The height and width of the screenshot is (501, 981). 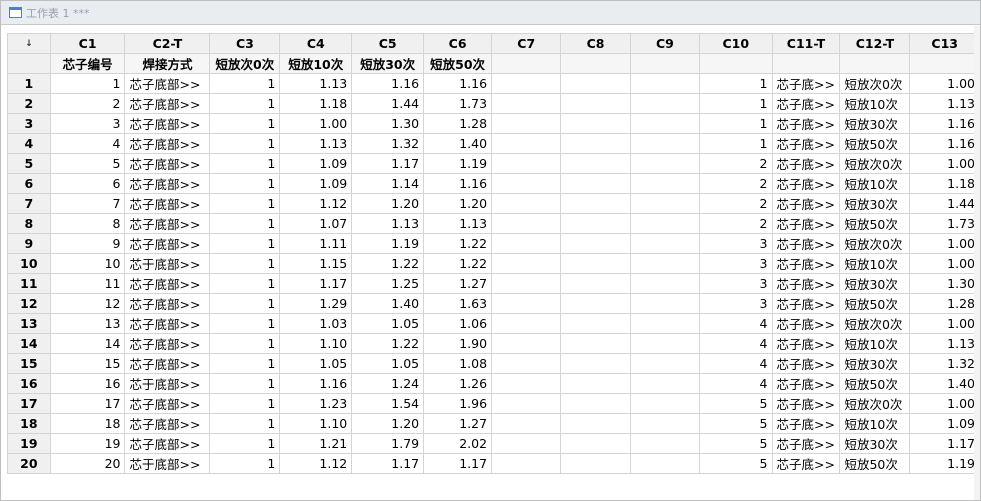 I want to click on data-cell: 1.15, so click(x=316, y=263).